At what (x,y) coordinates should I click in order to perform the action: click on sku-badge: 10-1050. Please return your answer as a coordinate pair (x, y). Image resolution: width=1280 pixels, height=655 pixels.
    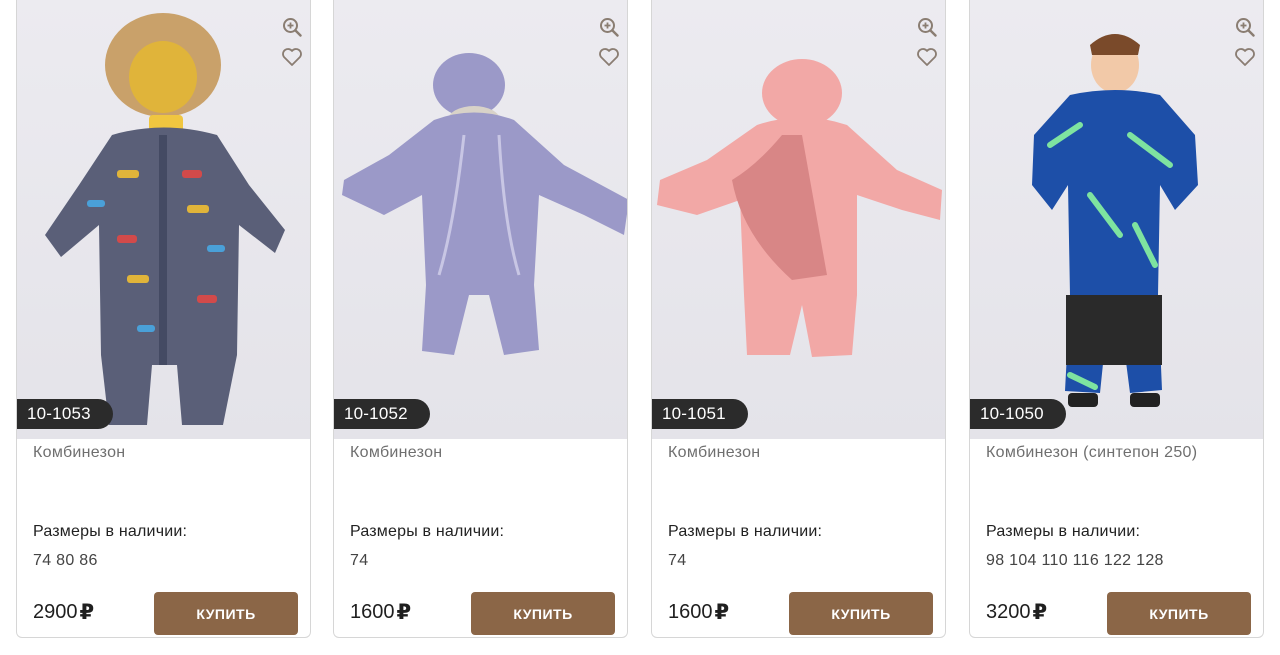
    Looking at the image, I should click on (1018, 414).